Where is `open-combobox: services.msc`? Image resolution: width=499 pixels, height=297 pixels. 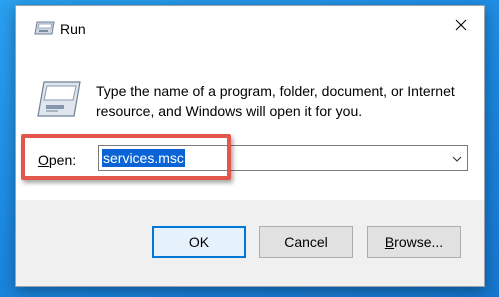
open-combobox: services.msc is located at coordinates (283, 158).